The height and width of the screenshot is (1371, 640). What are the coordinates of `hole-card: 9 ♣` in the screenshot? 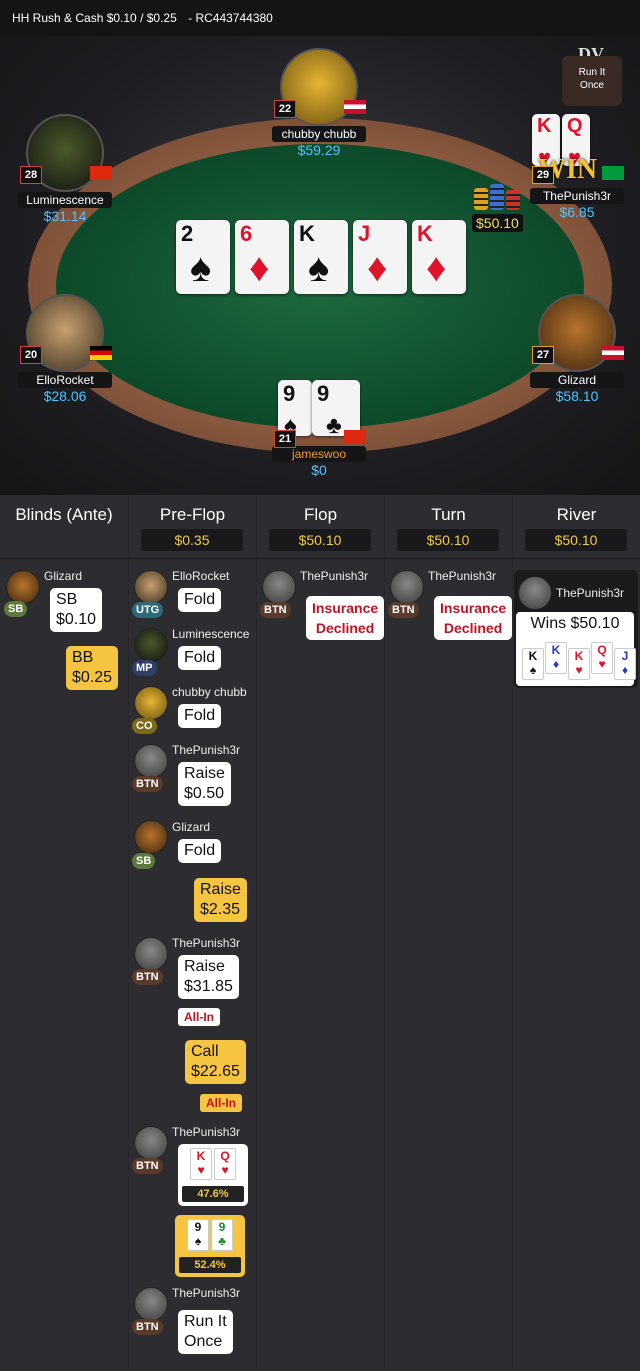 It's located at (336, 409).